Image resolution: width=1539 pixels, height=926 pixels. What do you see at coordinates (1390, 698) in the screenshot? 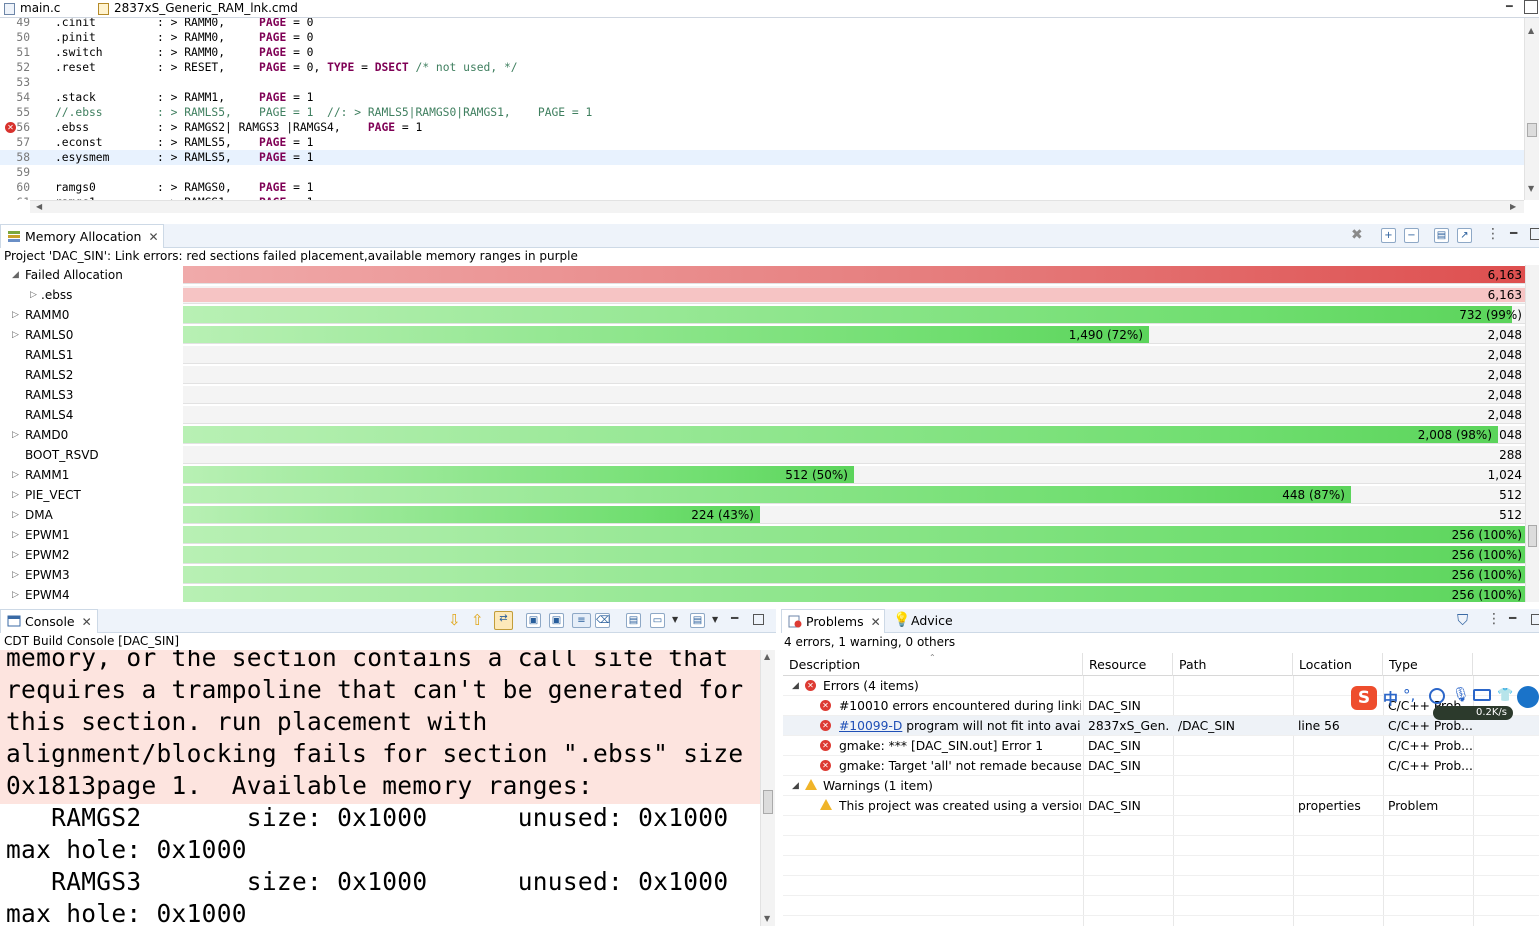
I see `ime-language: 中` at bounding box center [1390, 698].